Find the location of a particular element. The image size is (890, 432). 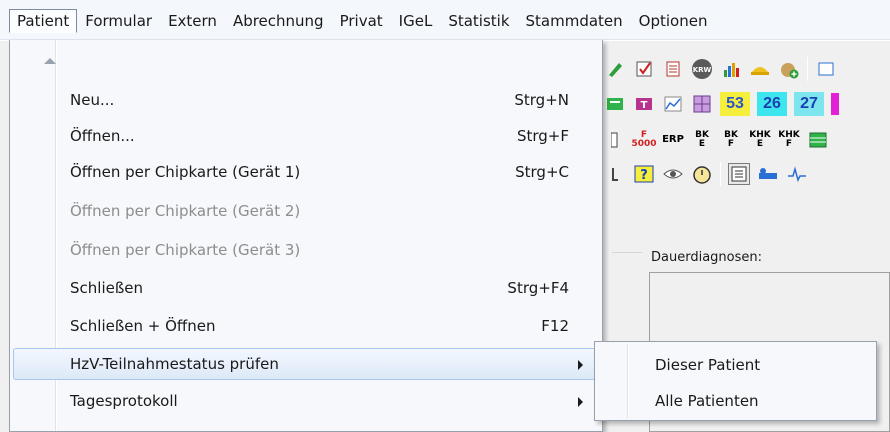

hzv-submenu: Dieser Patient Alle Patienten is located at coordinates (735, 381).